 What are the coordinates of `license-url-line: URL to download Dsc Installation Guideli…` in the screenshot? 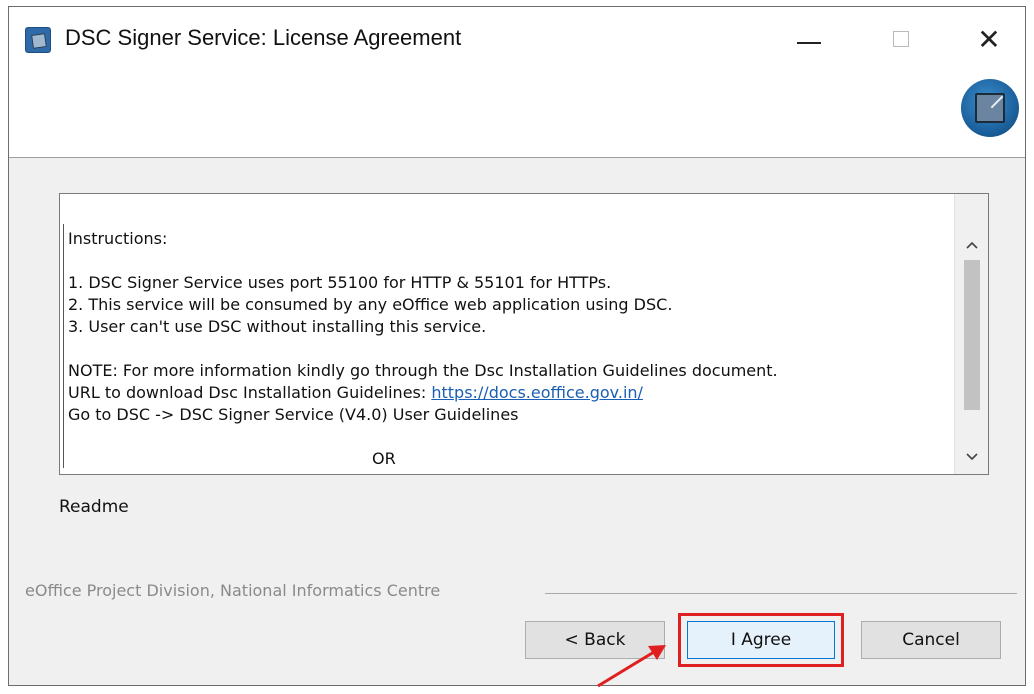 It's located at (508, 393).